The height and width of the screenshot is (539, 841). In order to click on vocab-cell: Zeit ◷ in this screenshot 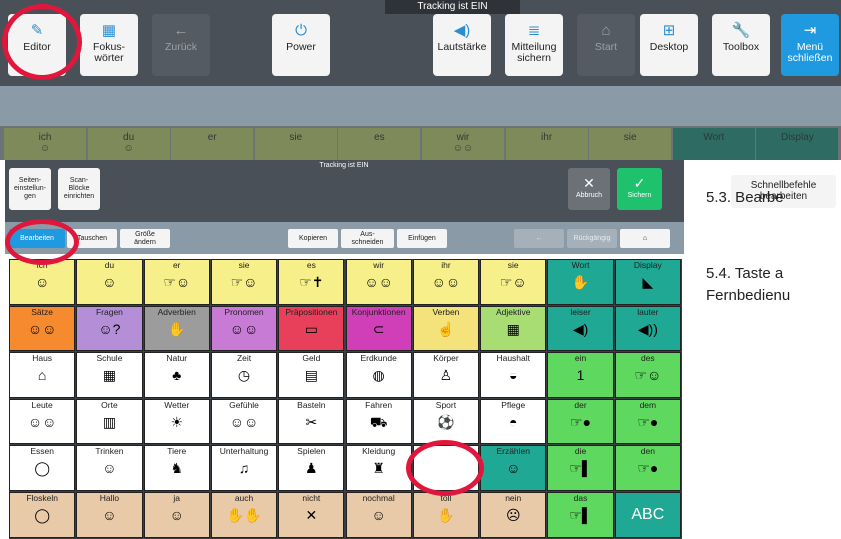, I will do `click(244, 375)`.